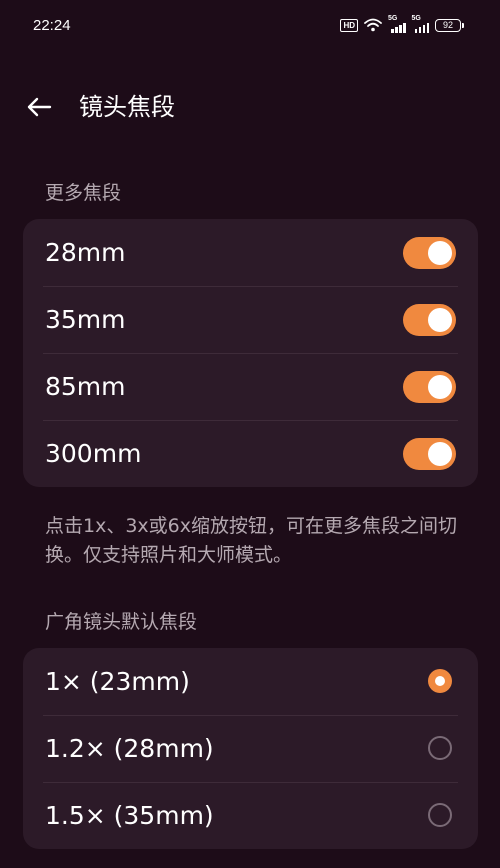  Describe the element at coordinates (429, 320) in the screenshot. I see `toggle-35mm` at that location.